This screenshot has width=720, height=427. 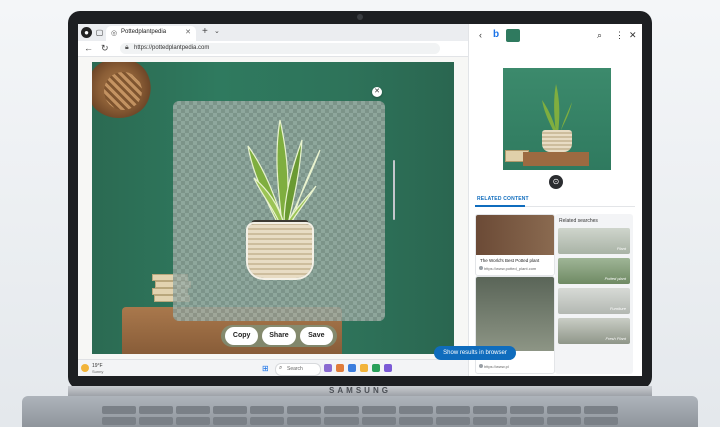 I want to click on brand-logo: SAMSUNG, so click(x=360, y=390).